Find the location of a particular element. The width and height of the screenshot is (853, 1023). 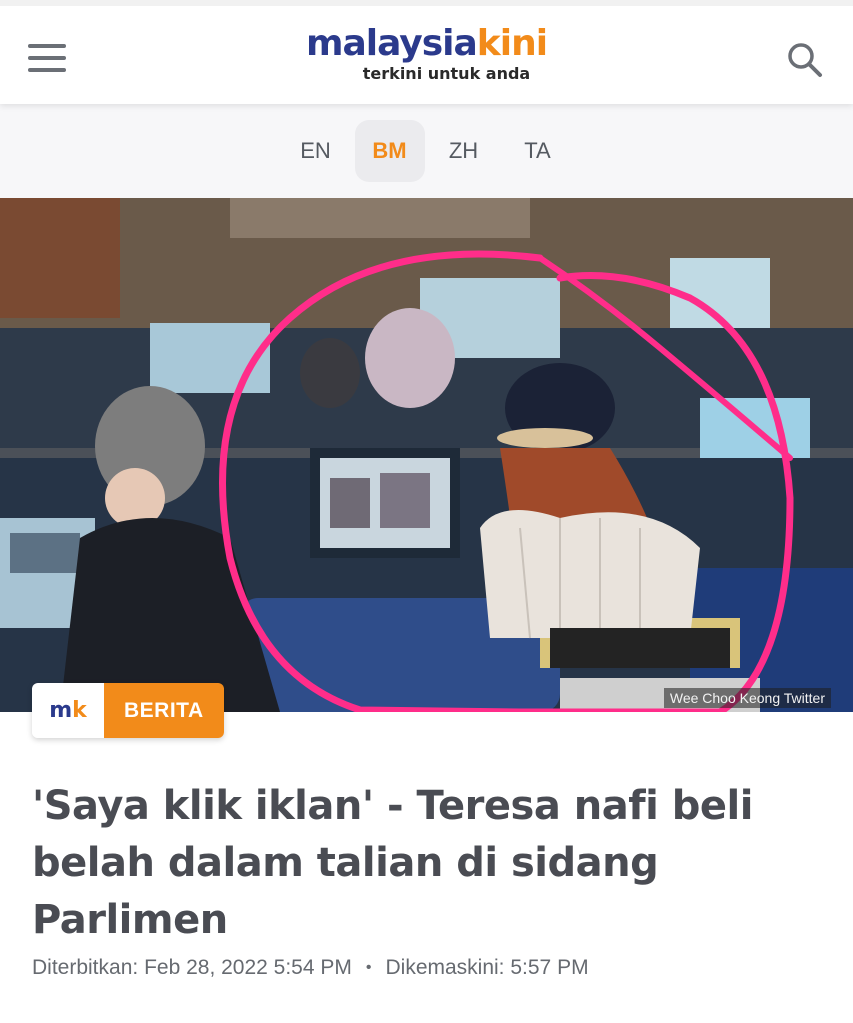

tab-lang-bm: BM is located at coordinates (389, 151).